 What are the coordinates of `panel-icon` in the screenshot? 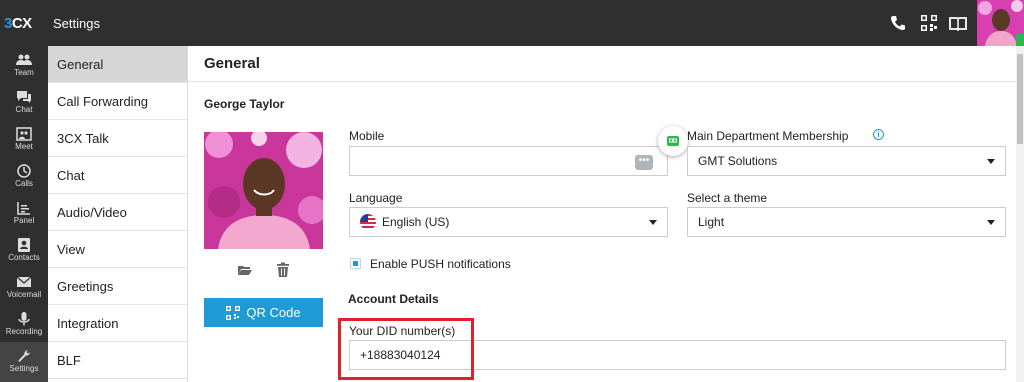 It's located at (23, 208).